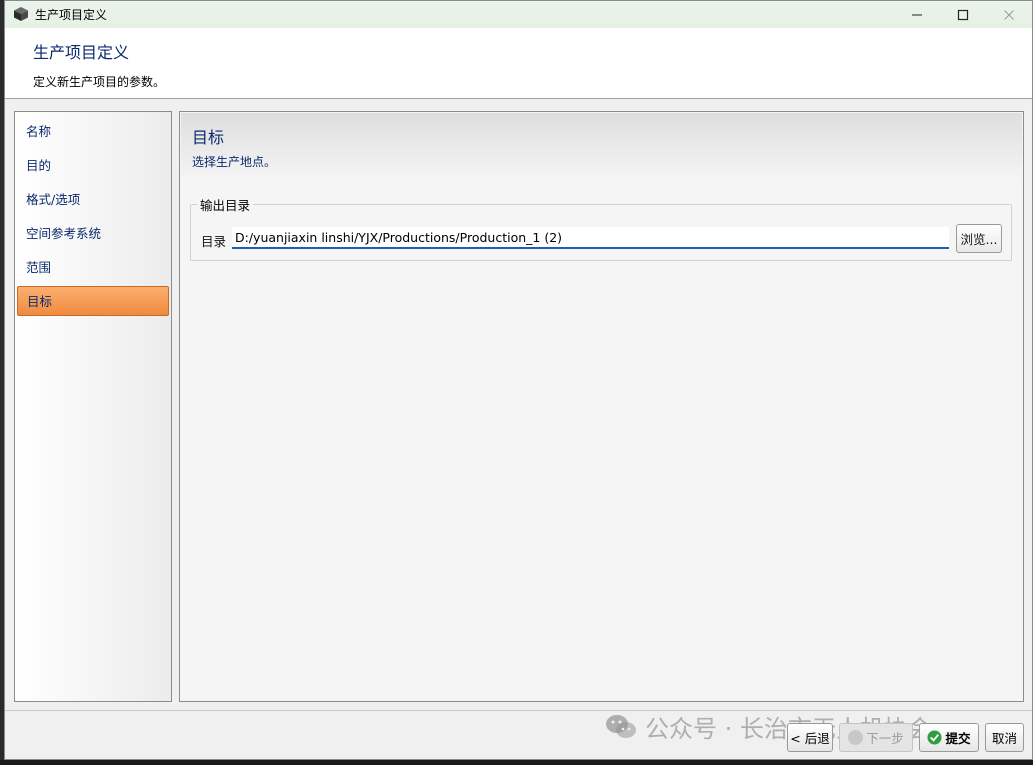 This screenshot has width=1033, height=765. Describe the element at coordinates (516, 762) in the screenshot. I see `taskbar-strip` at that location.